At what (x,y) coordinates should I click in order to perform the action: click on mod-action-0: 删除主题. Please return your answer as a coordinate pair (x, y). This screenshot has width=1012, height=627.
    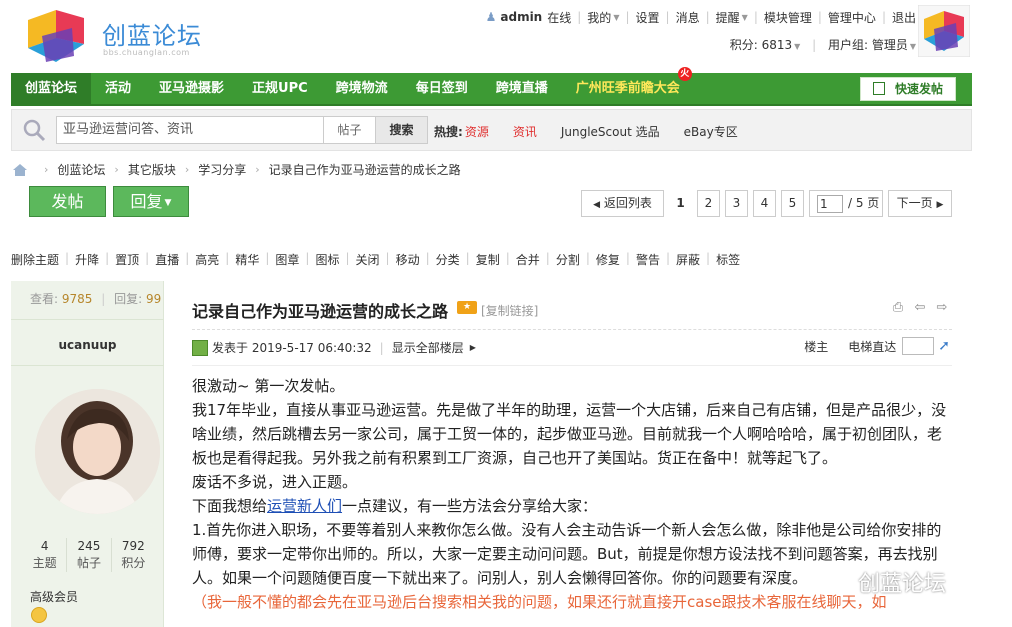
    Looking at the image, I should click on (35, 259).